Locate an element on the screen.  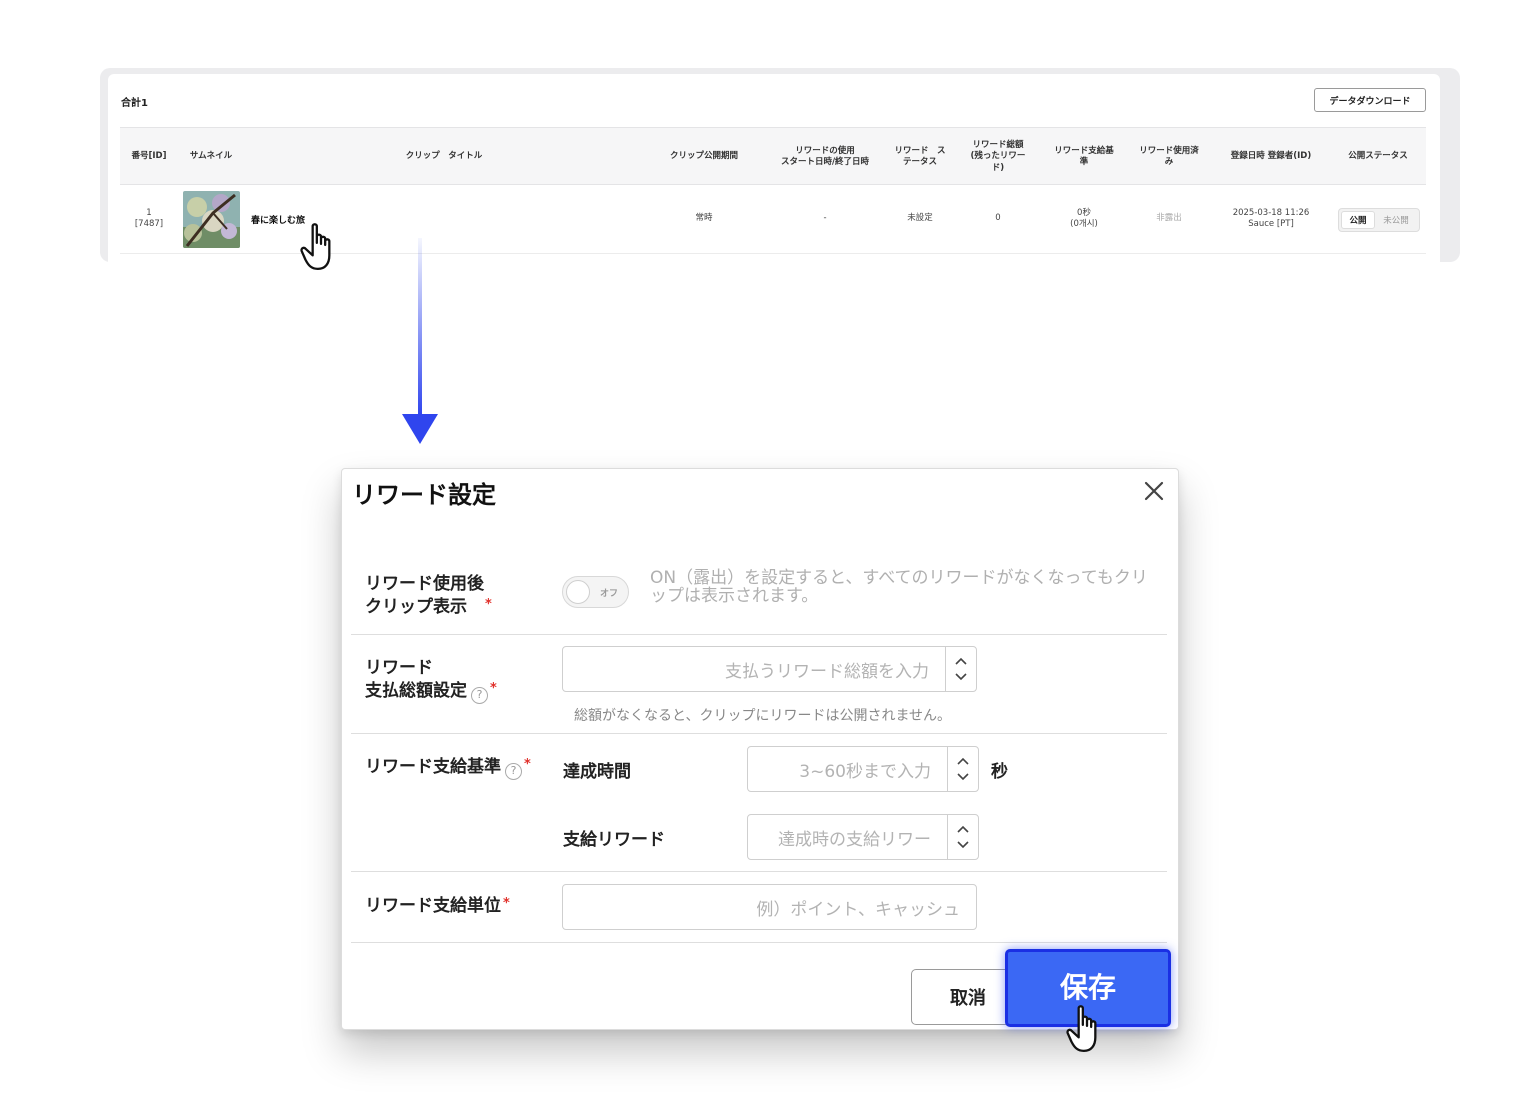
status-public-option: 公開 is located at coordinates (1358, 220).